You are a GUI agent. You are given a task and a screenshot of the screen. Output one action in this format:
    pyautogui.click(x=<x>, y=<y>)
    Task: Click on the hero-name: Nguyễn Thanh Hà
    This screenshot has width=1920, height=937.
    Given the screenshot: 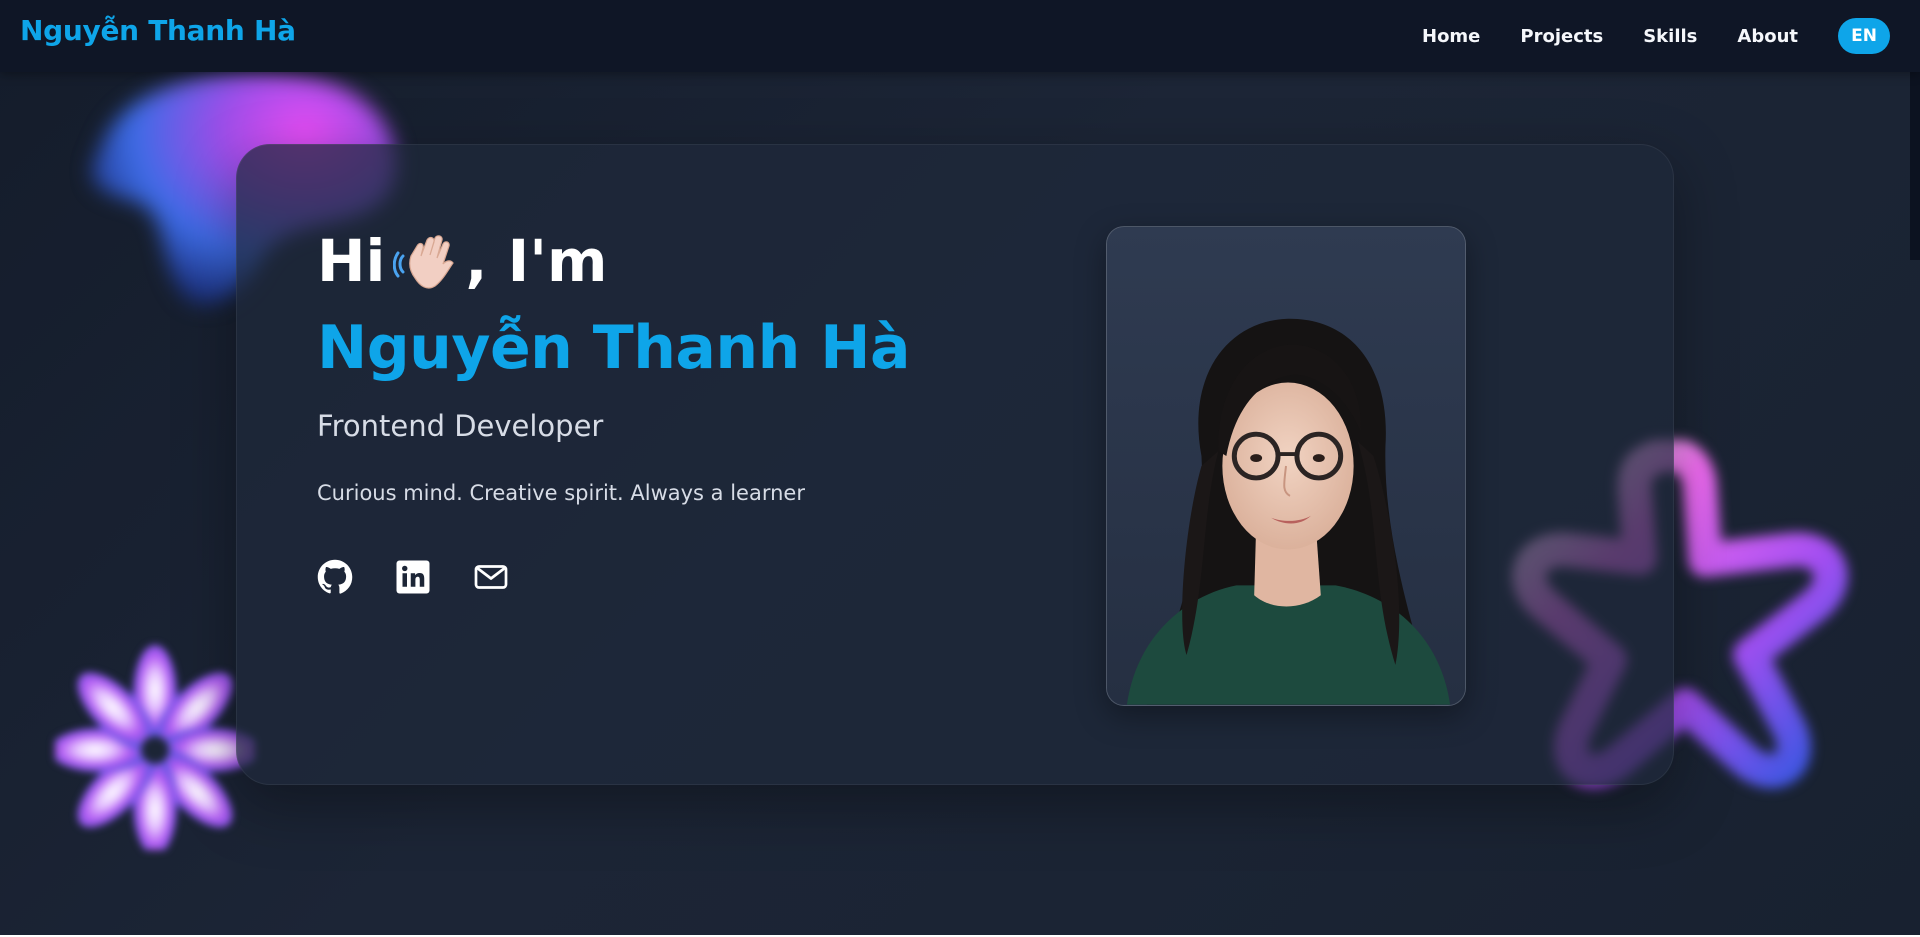 What is the action you would take?
    pyautogui.click(x=613, y=348)
    